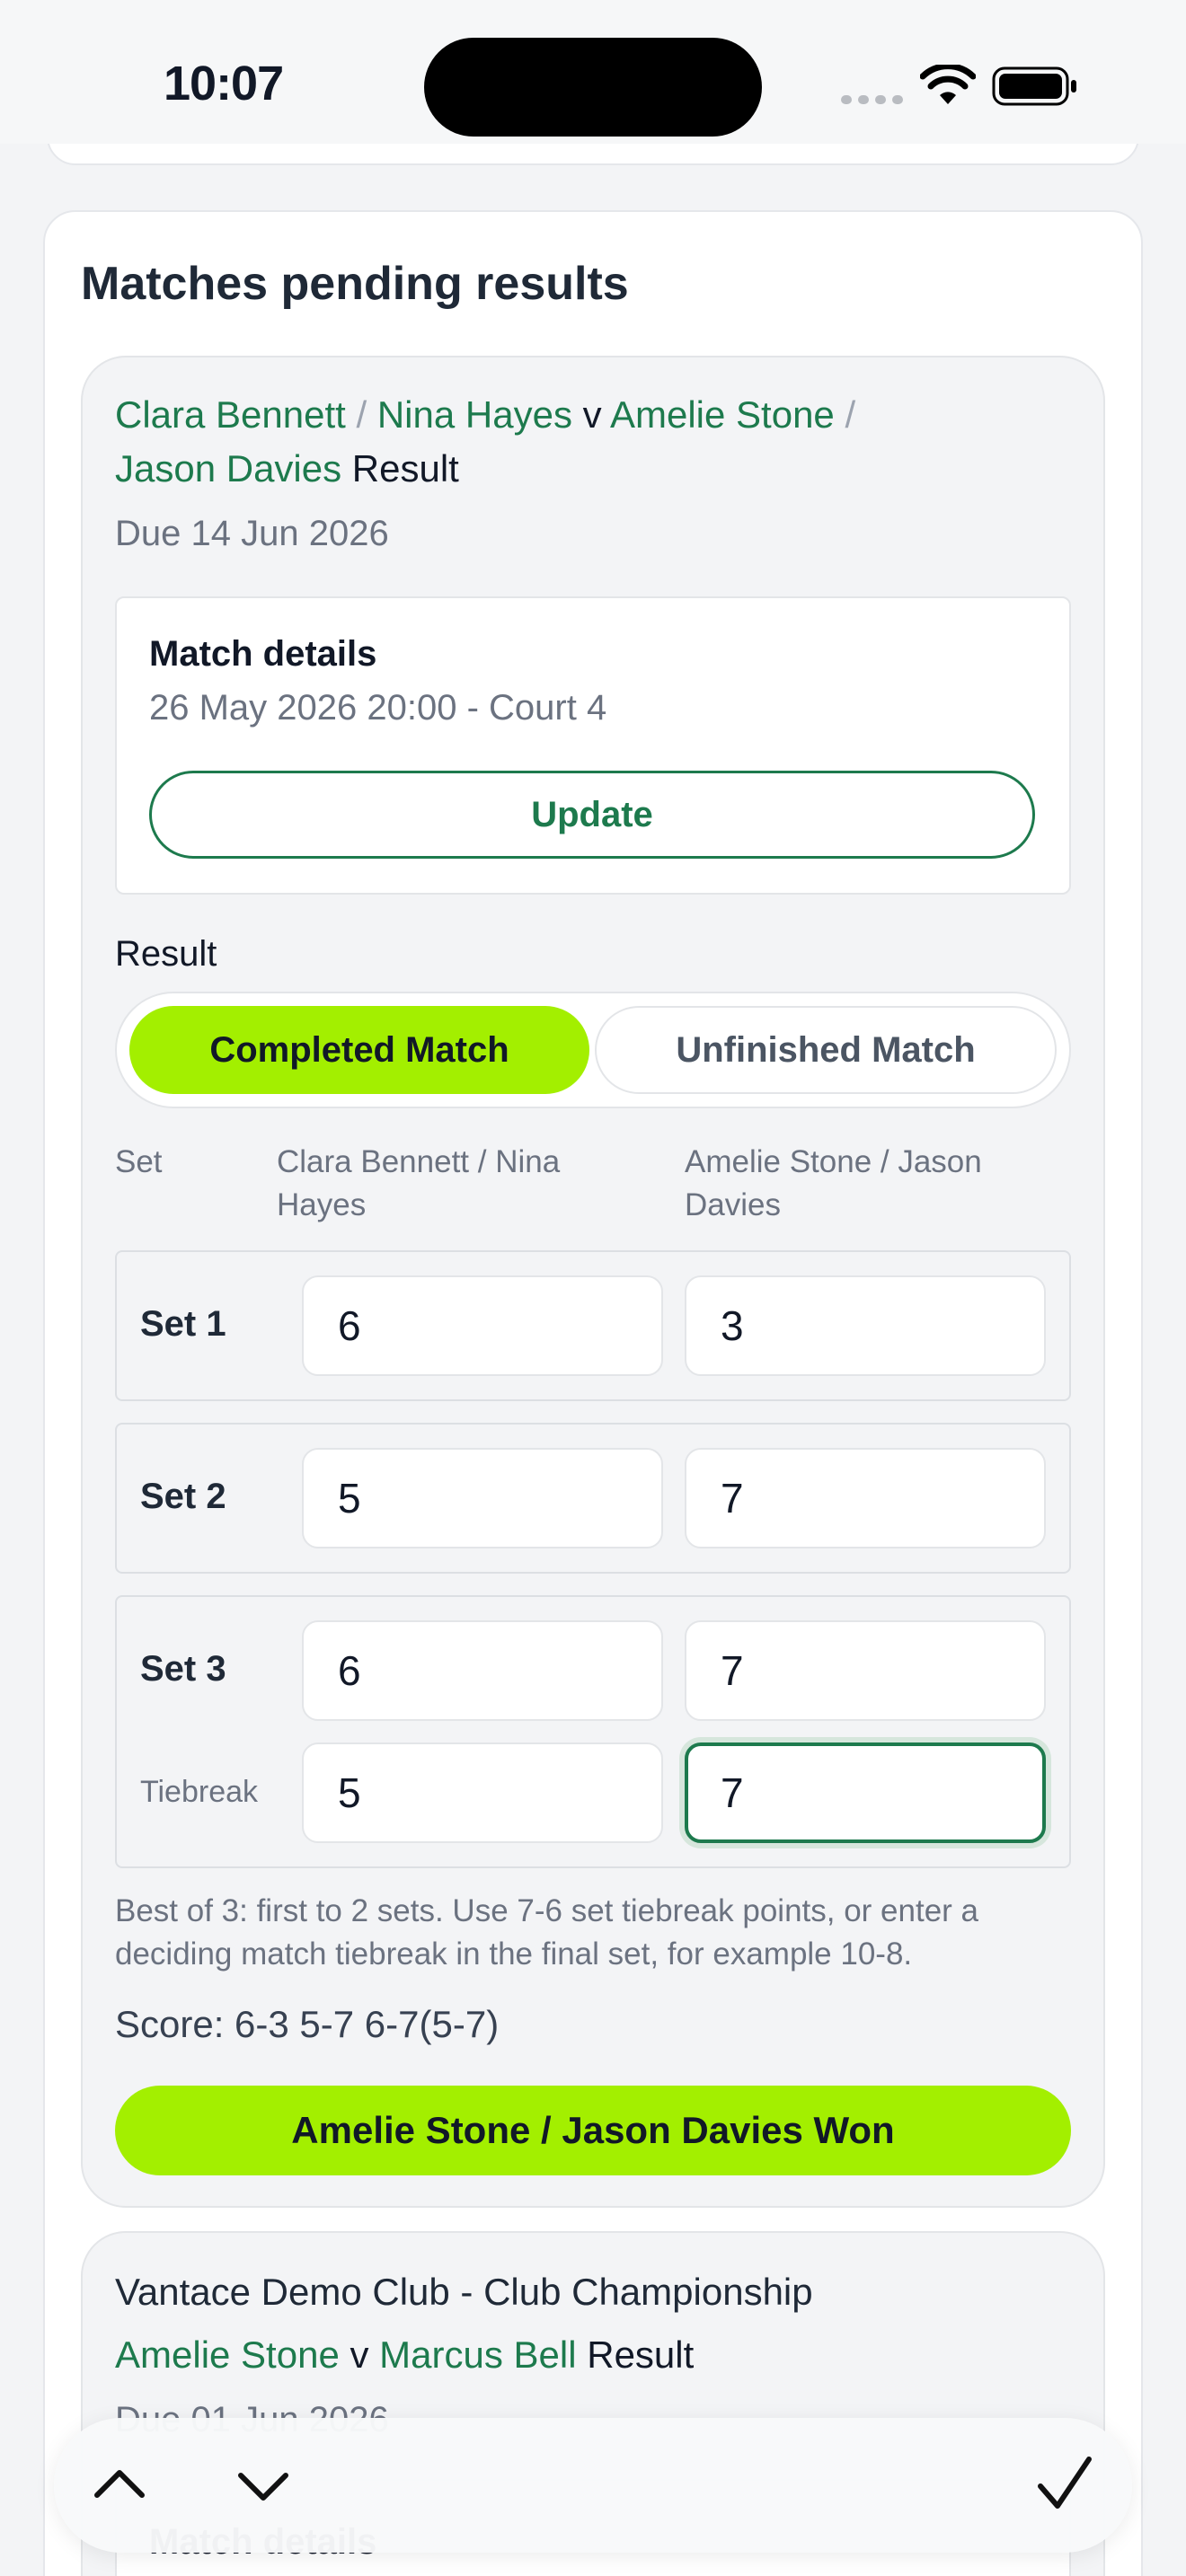 The width and height of the screenshot is (1186, 2576). What do you see at coordinates (865, 1325) in the screenshot?
I see `team2-score-input: 3` at bounding box center [865, 1325].